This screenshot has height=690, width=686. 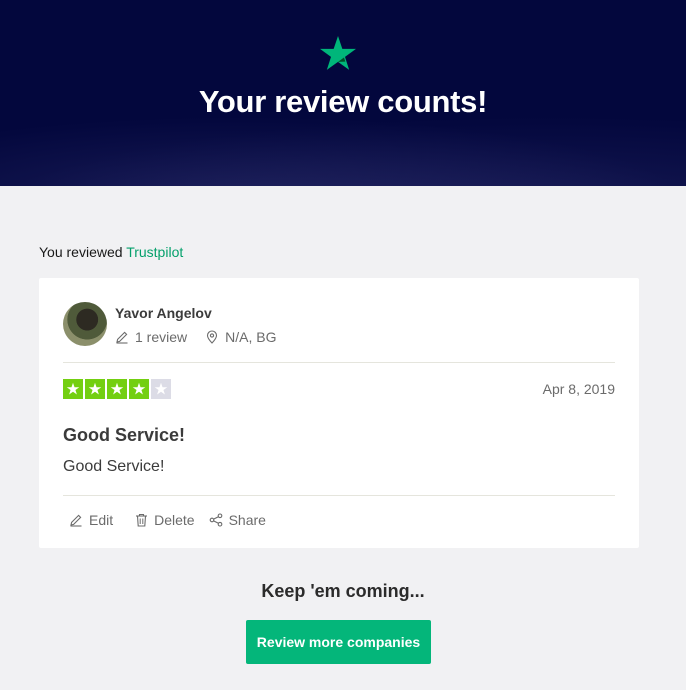 I want to click on reviewed-company-line: You reviewed Trustpilot, so click(x=111, y=252).